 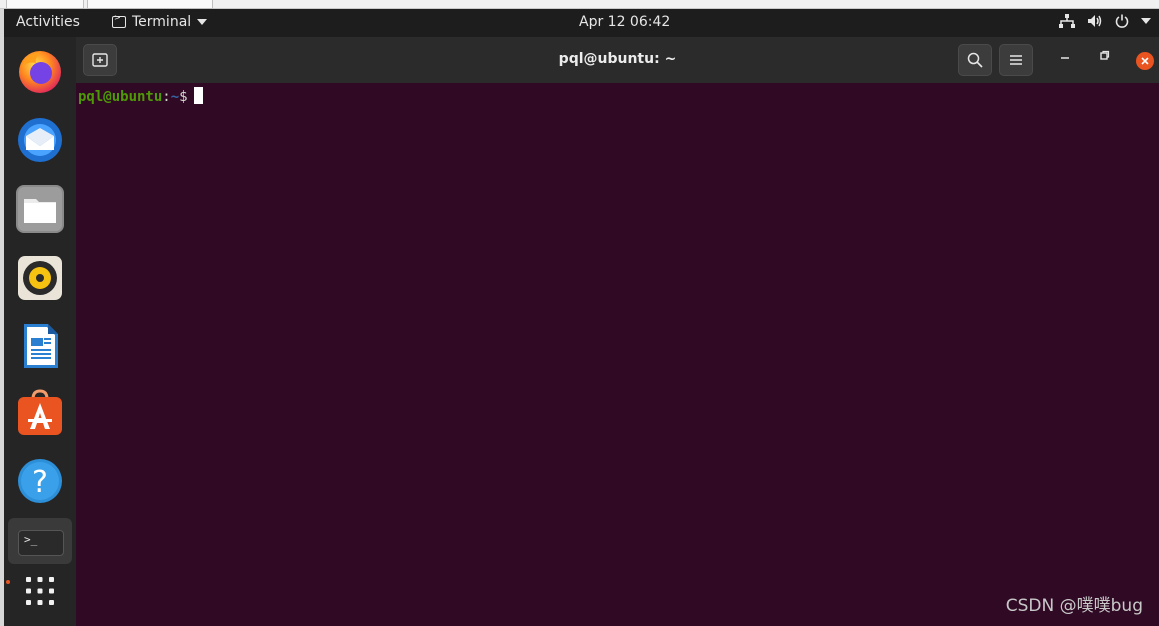 I want to click on clock: Apr 12 06:42, so click(x=624, y=22).